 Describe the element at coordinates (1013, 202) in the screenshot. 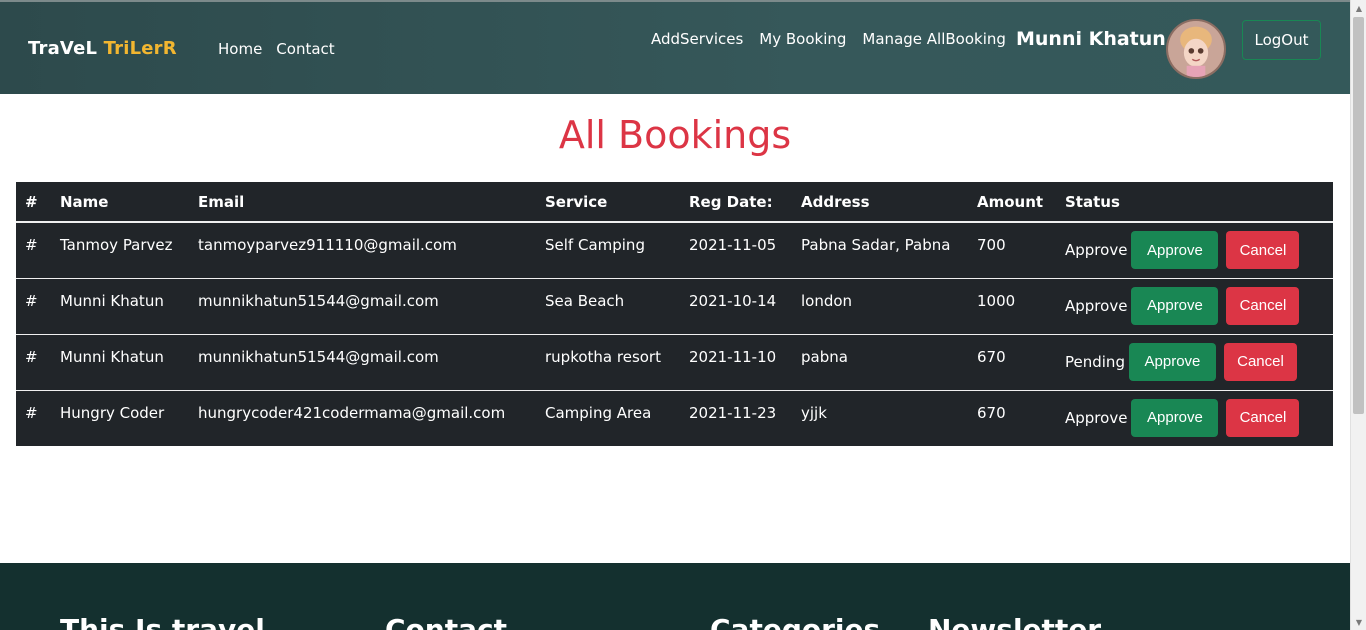

I see `column-header-amount: Amount` at that location.